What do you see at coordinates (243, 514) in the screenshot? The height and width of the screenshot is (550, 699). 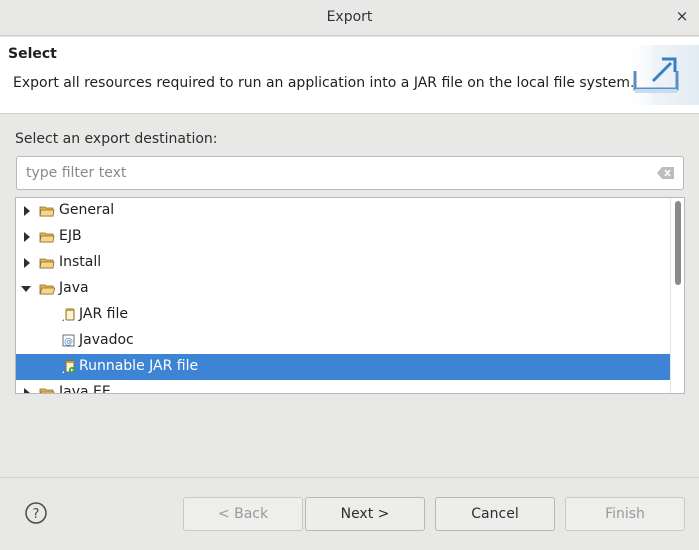 I see `back-button: < Back` at bounding box center [243, 514].